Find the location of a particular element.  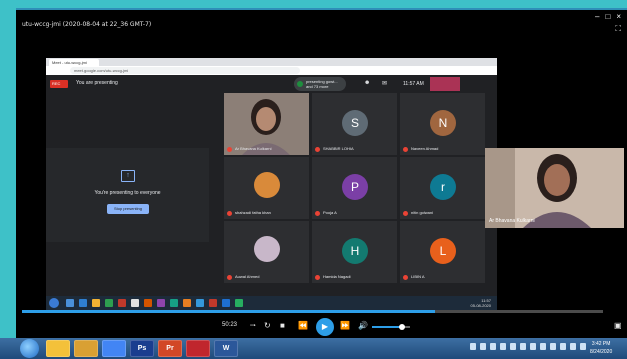

camera-feed-name: Ar Bhavana Kulkarni is located at coordinates (512, 221).